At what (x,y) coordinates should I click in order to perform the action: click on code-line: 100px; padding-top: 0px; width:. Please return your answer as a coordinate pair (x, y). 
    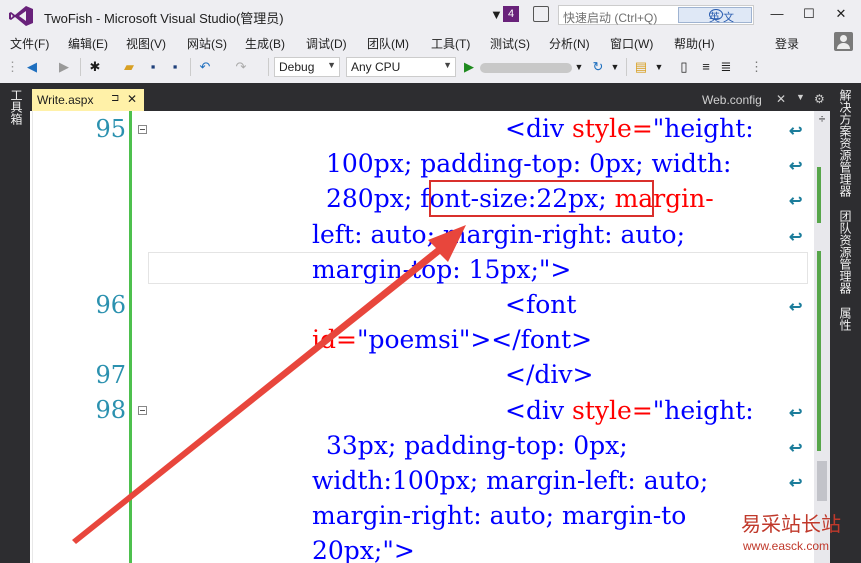
    Looking at the image, I should click on (529, 163).